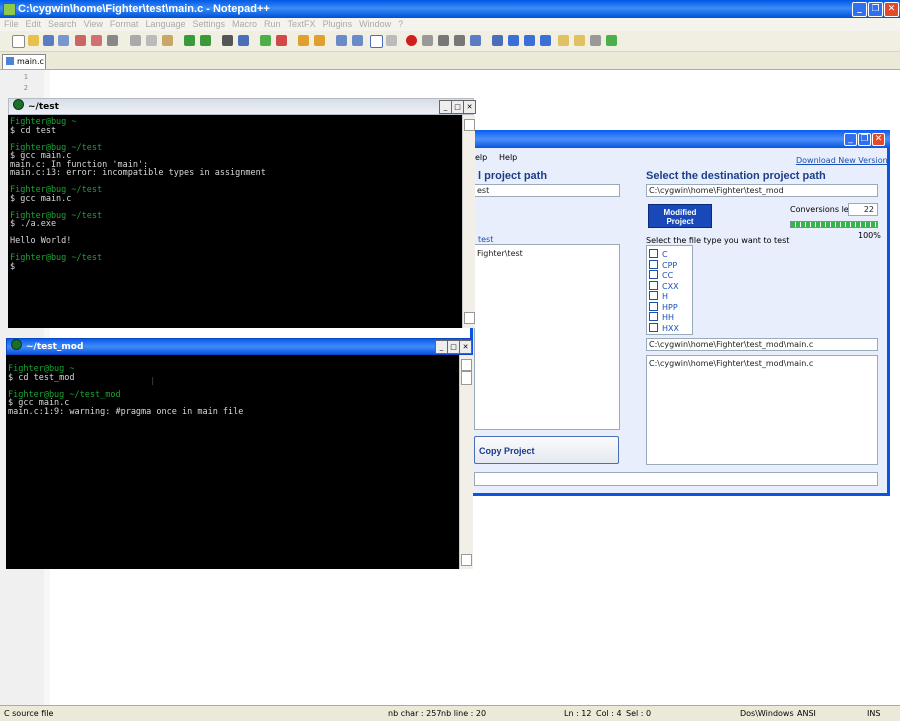 The image size is (900, 721). I want to click on zoom-out-icon, so click(281, 40).